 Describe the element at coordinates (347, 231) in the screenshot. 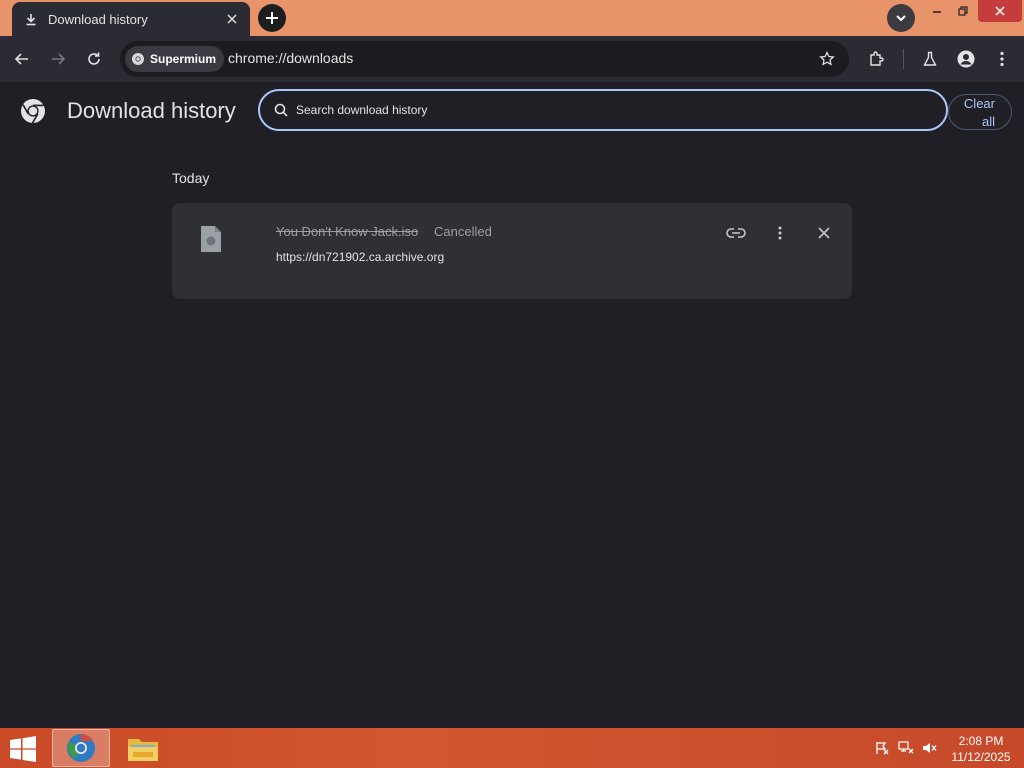

I see `download-filename: You Don't Know Jack.iso` at that location.